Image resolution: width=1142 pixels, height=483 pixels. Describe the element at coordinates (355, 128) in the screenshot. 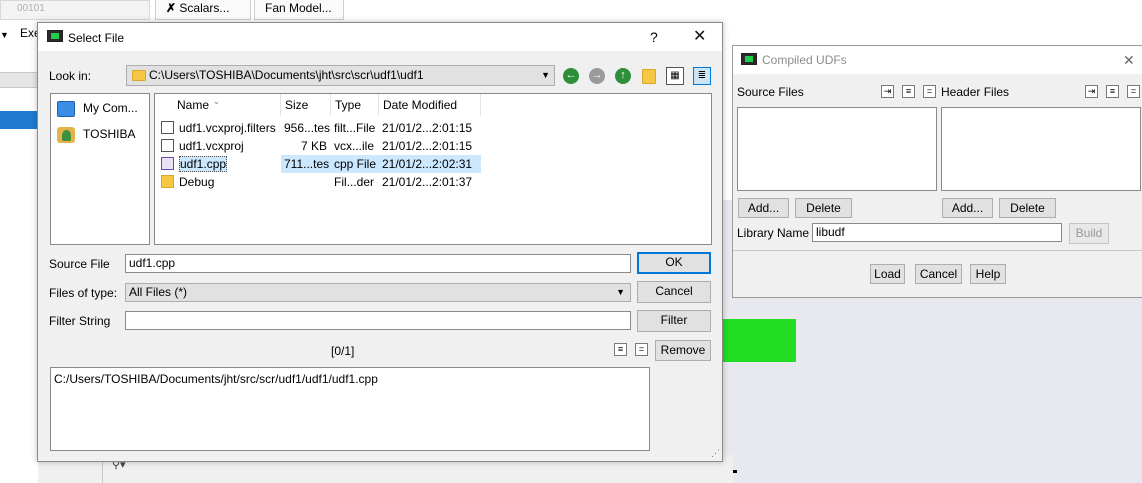

I see `file-type: filt...File` at that location.